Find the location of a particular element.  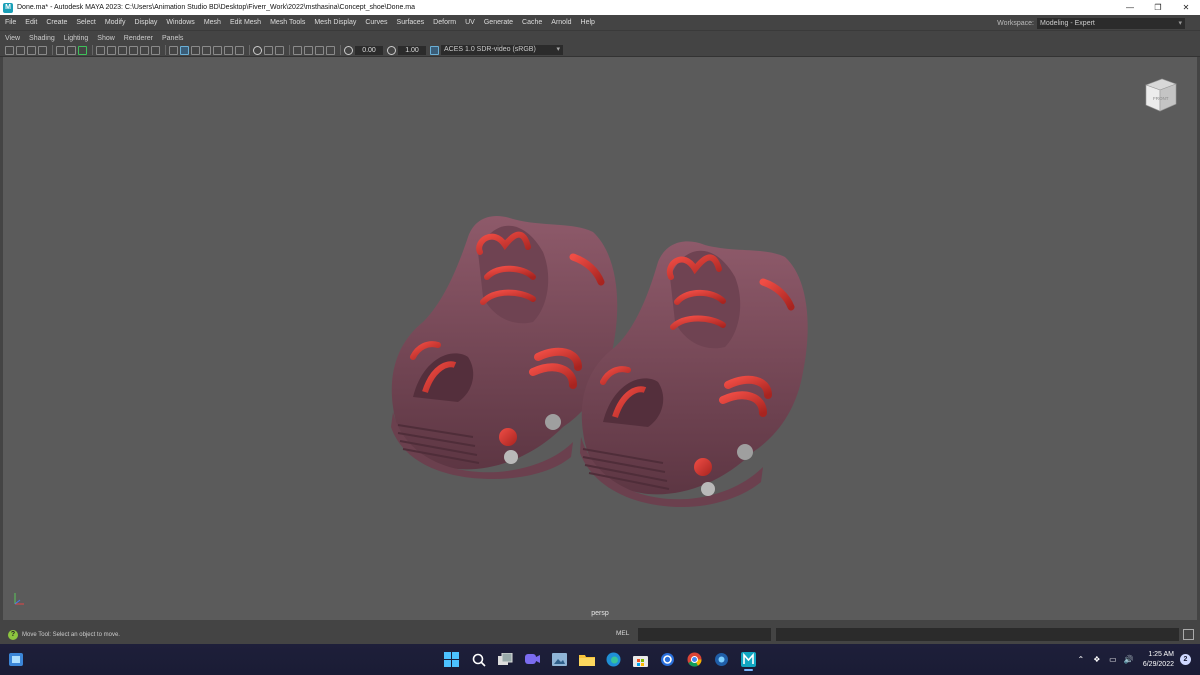

menu-curves: Curves is located at coordinates (375, 22).